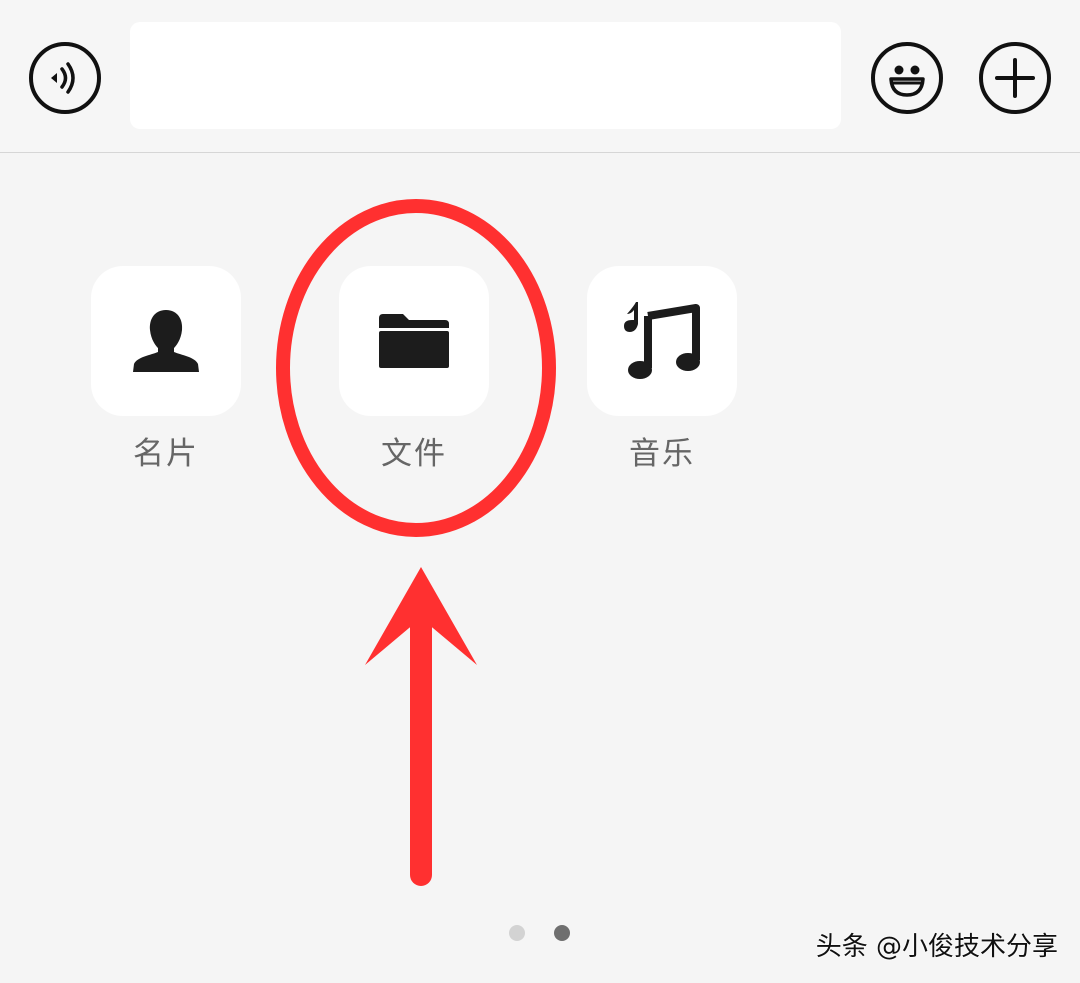 This screenshot has width=1080, height=983. What do you see at coordinates (166, 454) in the screenshot?
I see `business-card-label: 名片` at bounding box center [166, 454].